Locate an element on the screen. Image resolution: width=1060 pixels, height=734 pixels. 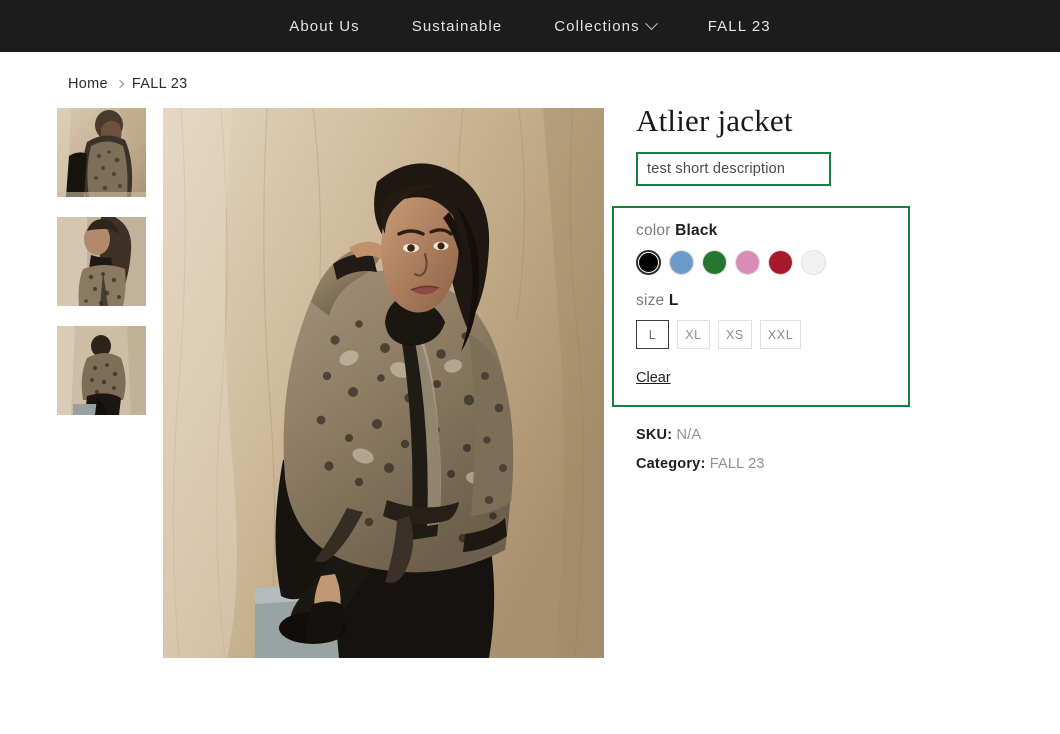
sku-label: SKU: is located at coordinates (654, 435).